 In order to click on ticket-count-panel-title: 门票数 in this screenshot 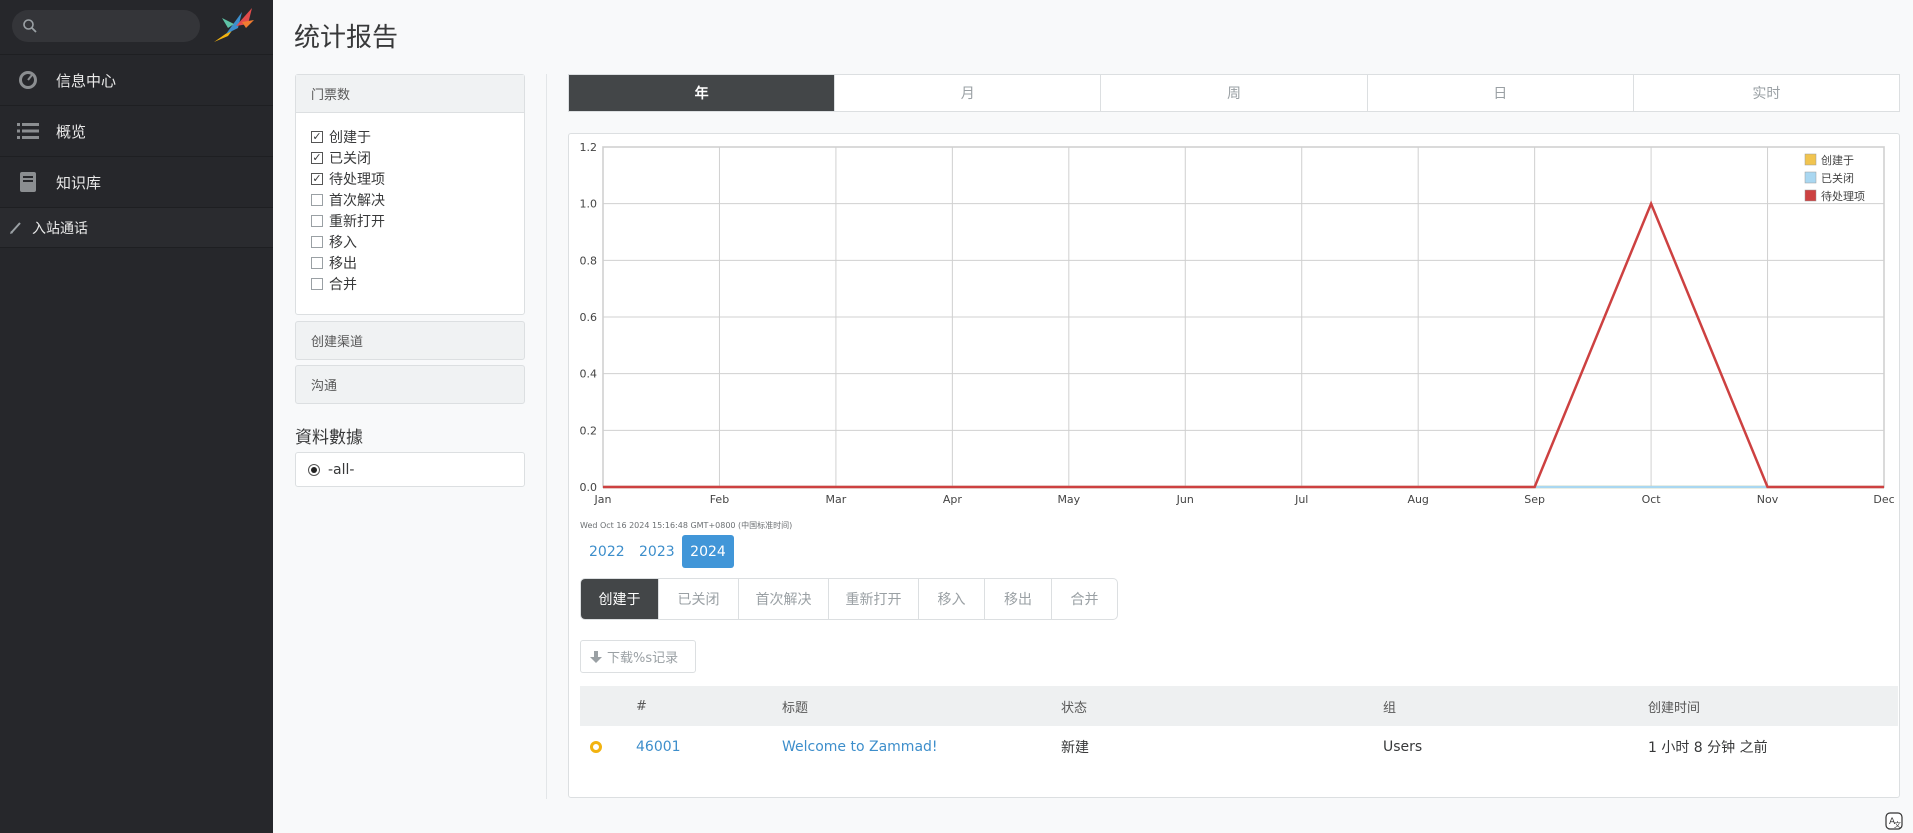, I will do `click(410, 94)`.